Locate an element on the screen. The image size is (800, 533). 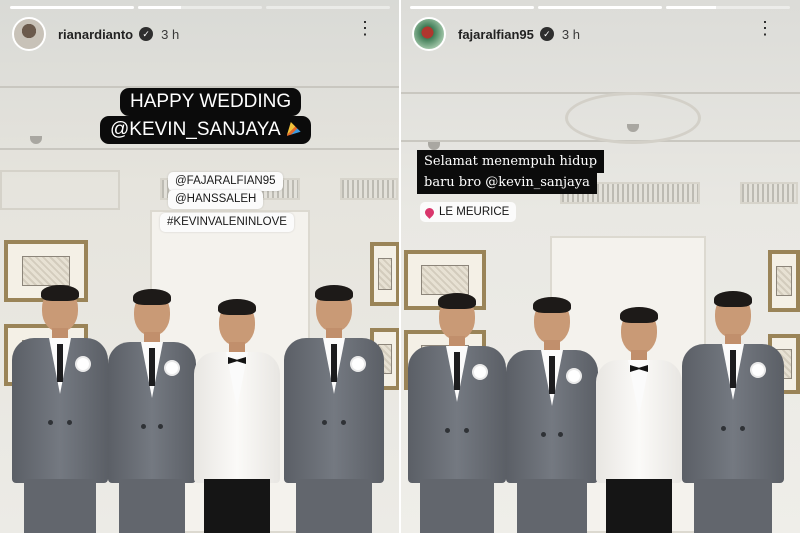
hashtag-sticker: #KEVINVALENINLOVE is located at coordinates (227, 222).